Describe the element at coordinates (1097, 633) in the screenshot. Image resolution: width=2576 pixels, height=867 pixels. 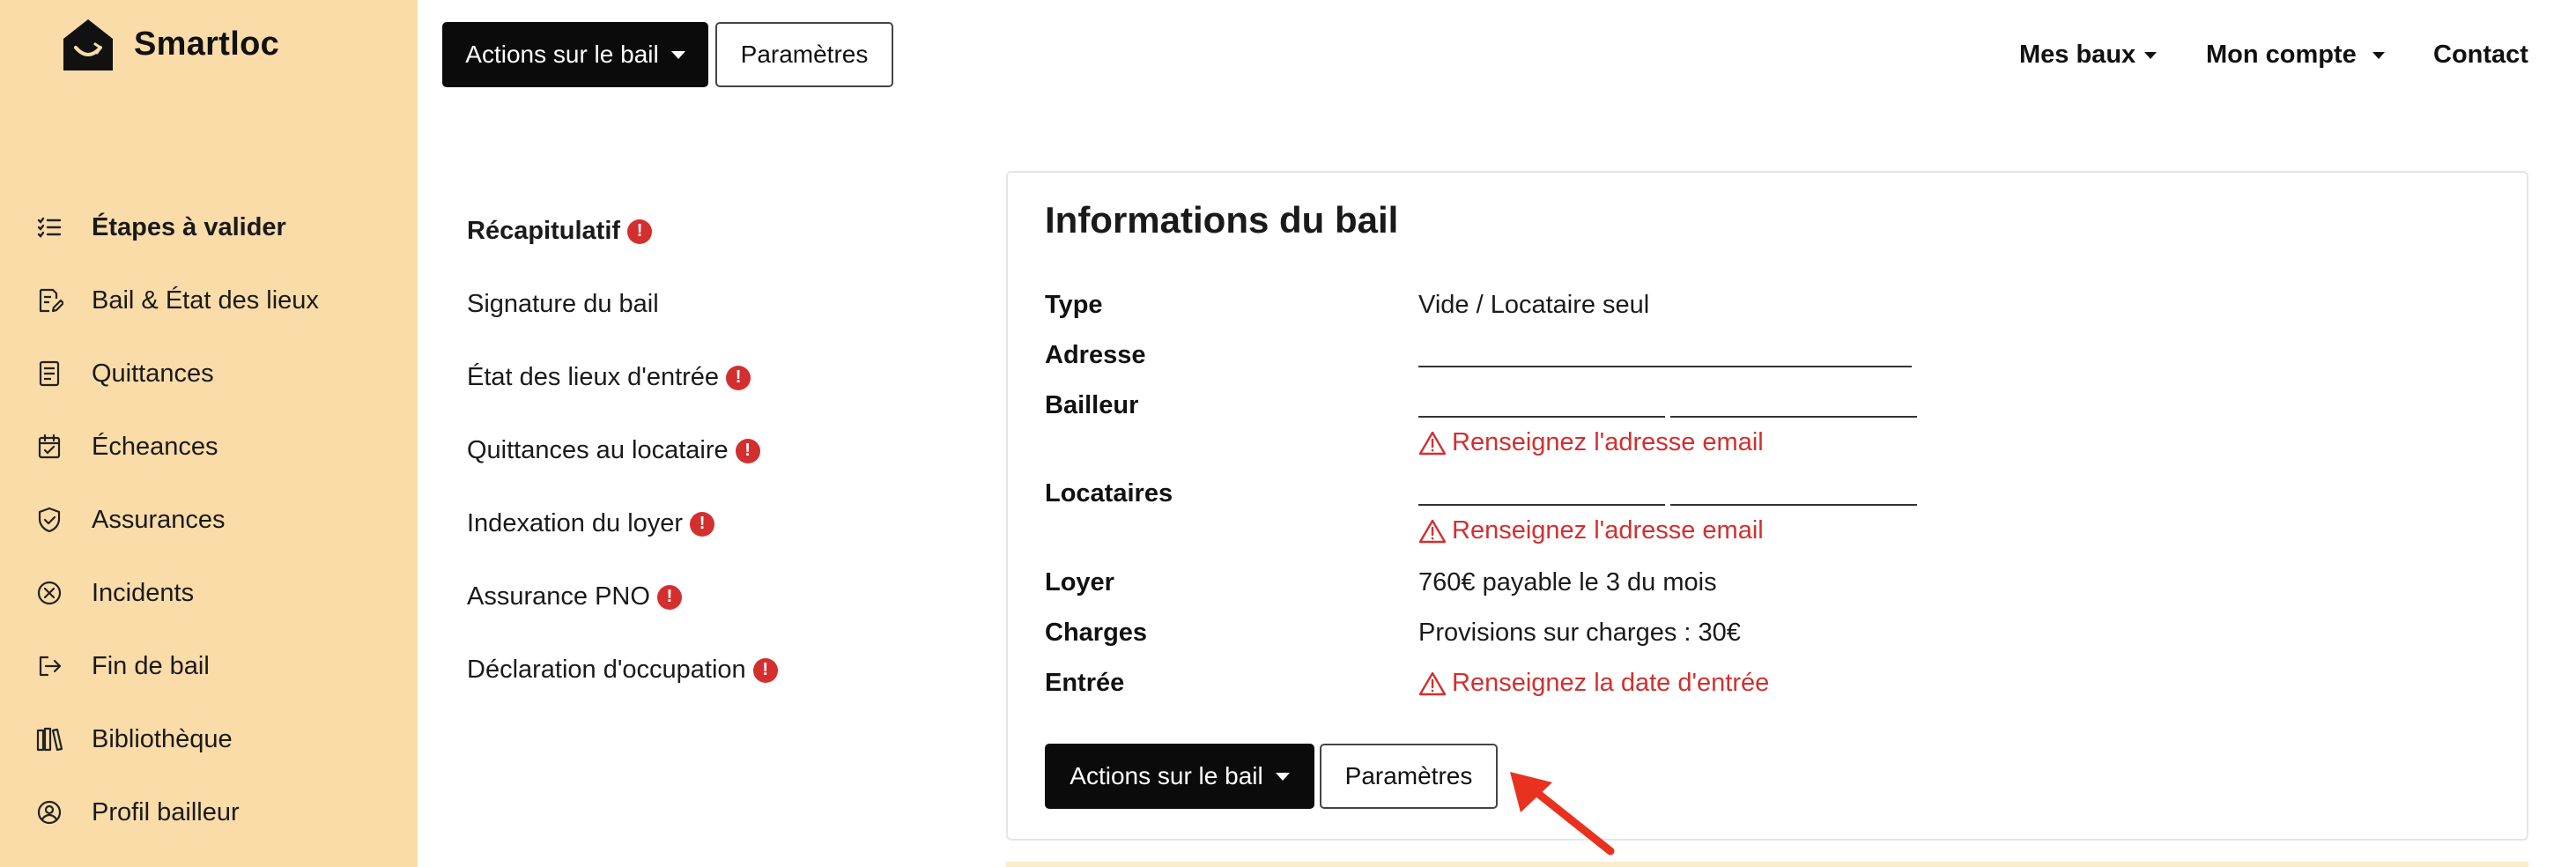
I see `charges-label: Charges` at that location.